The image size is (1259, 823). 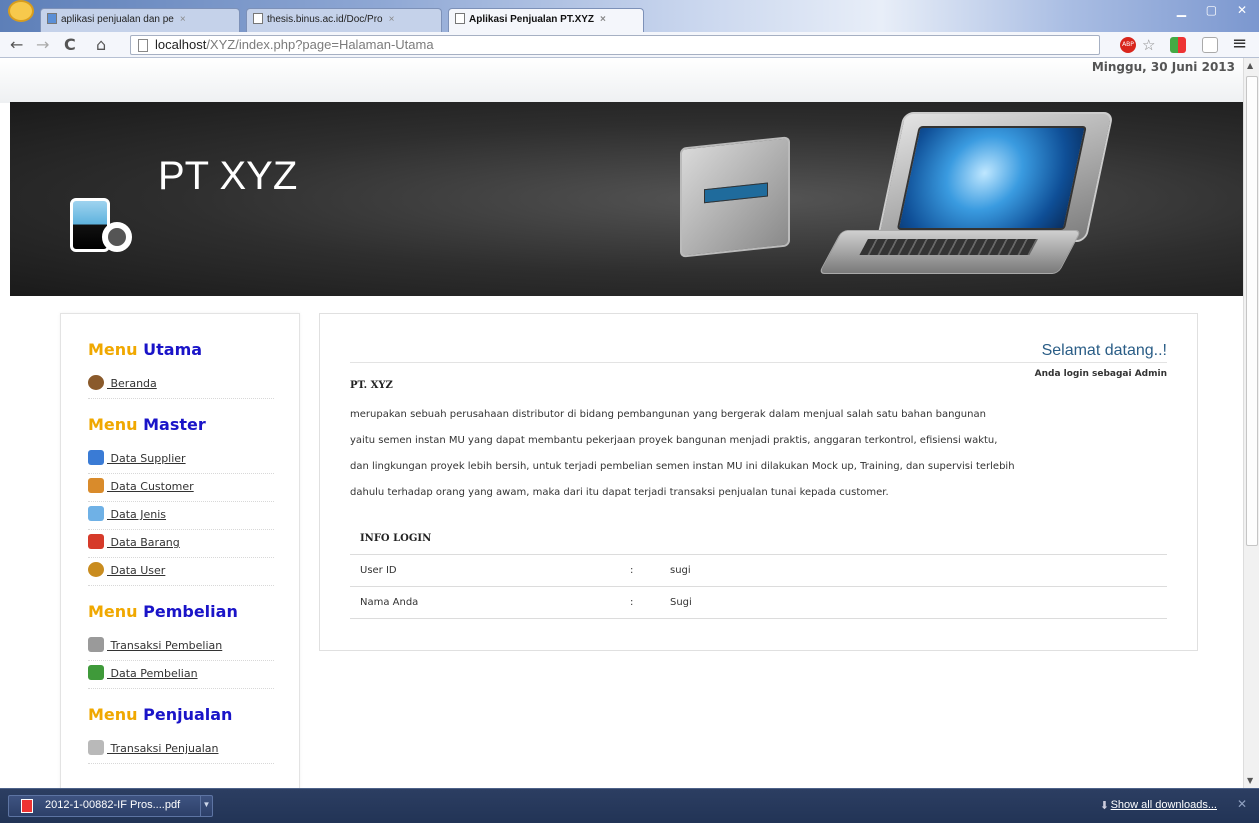 I want to click on menu-icon: ≡, so click(x=1240, y=44).